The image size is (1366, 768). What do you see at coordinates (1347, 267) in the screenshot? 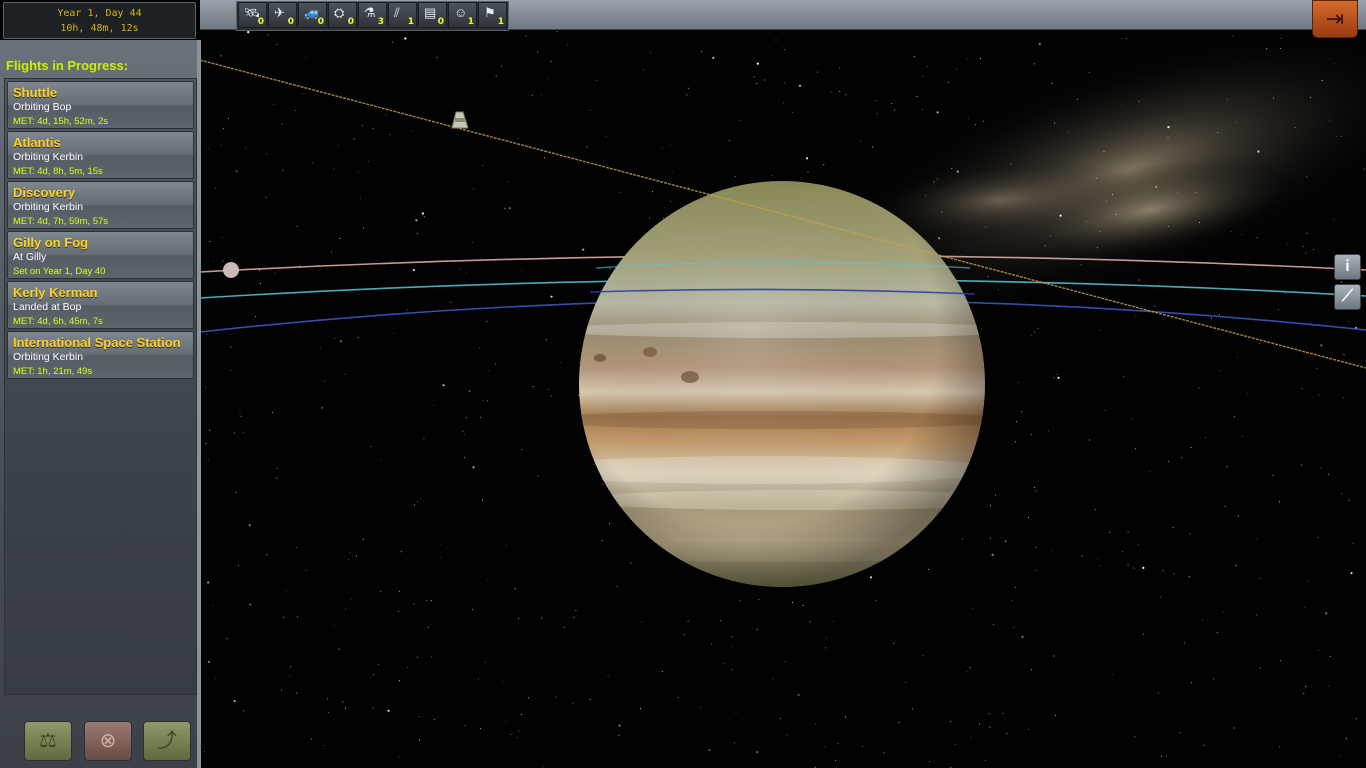
I see `info-button: i` at bounding box center [1347, 267].